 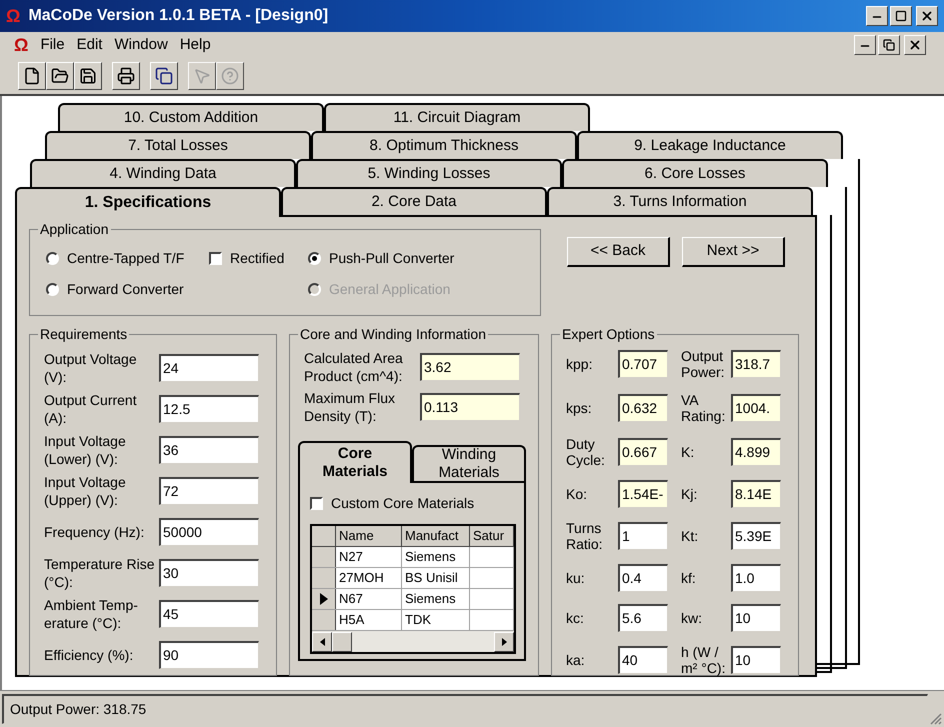 I want to click on tab: 5. Winding Losses, so click(x=429, y=173).